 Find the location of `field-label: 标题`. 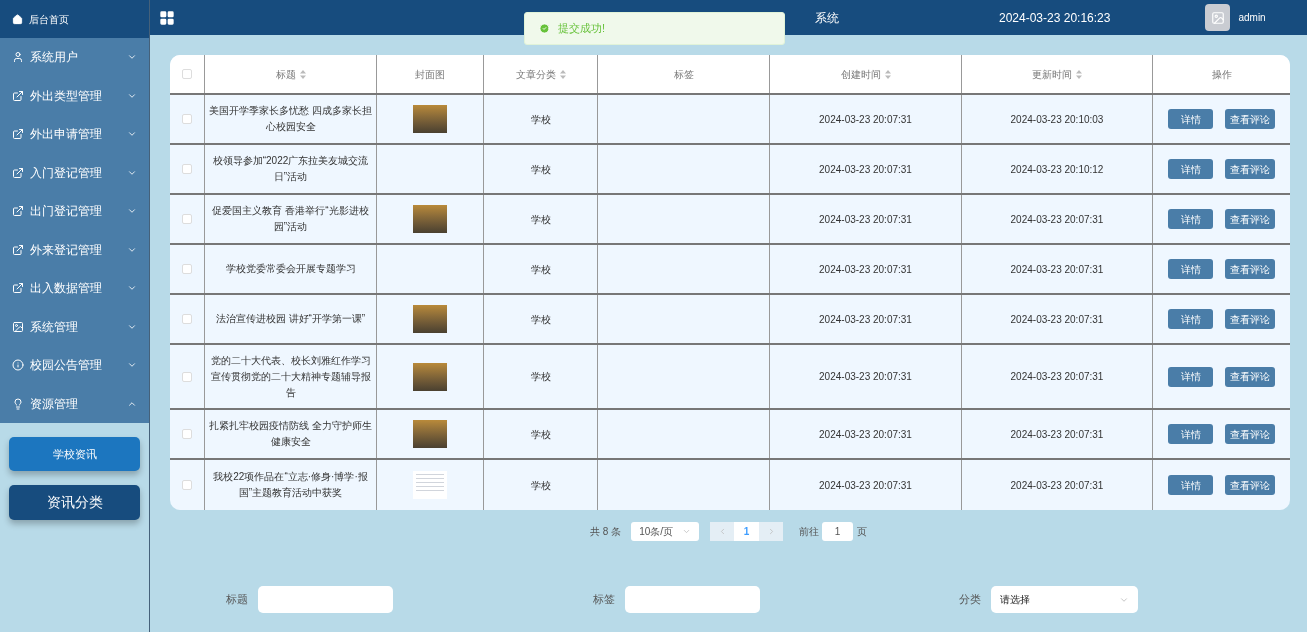

field-label: 标题 is located at coordinates (237, 600).